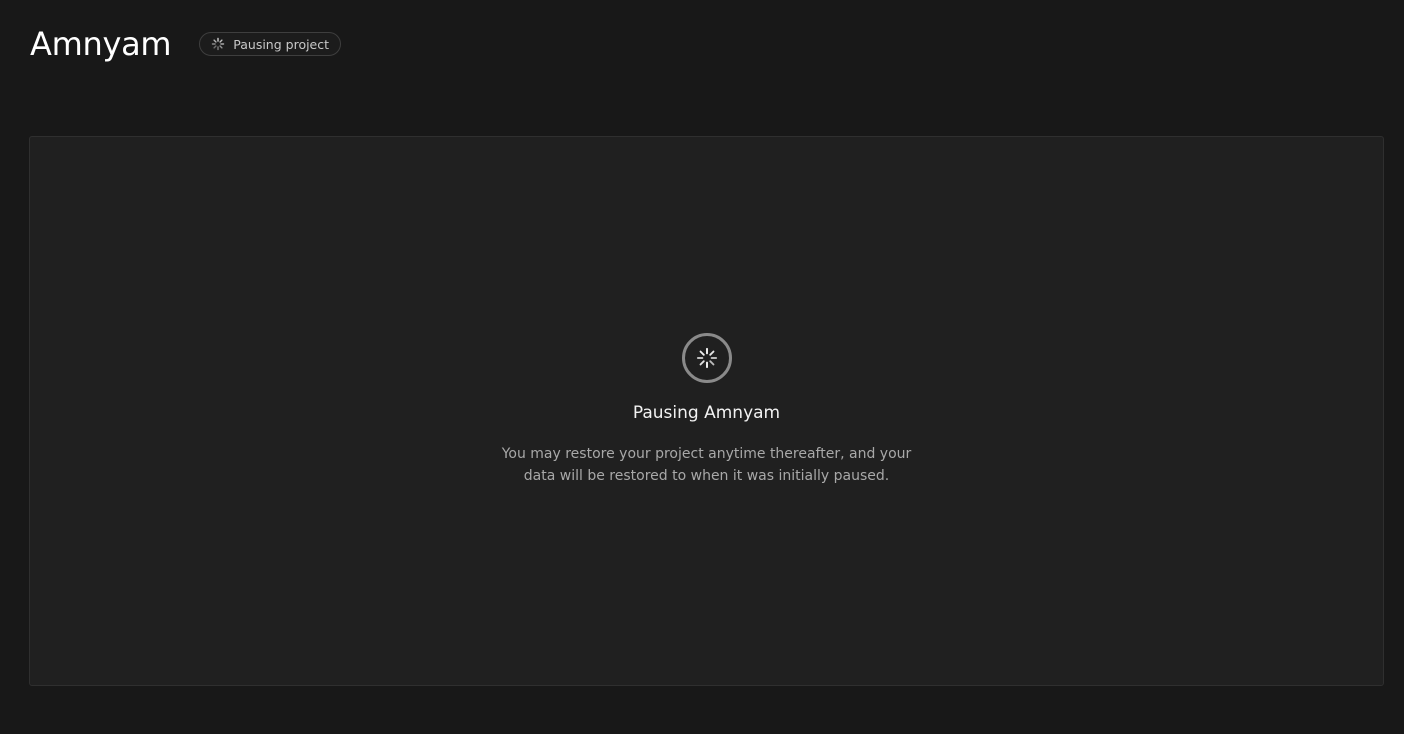  Describe the element at coordinates (186, 44) in the screenshot. I see `page-header: Amnyam Pausing project` at that location.